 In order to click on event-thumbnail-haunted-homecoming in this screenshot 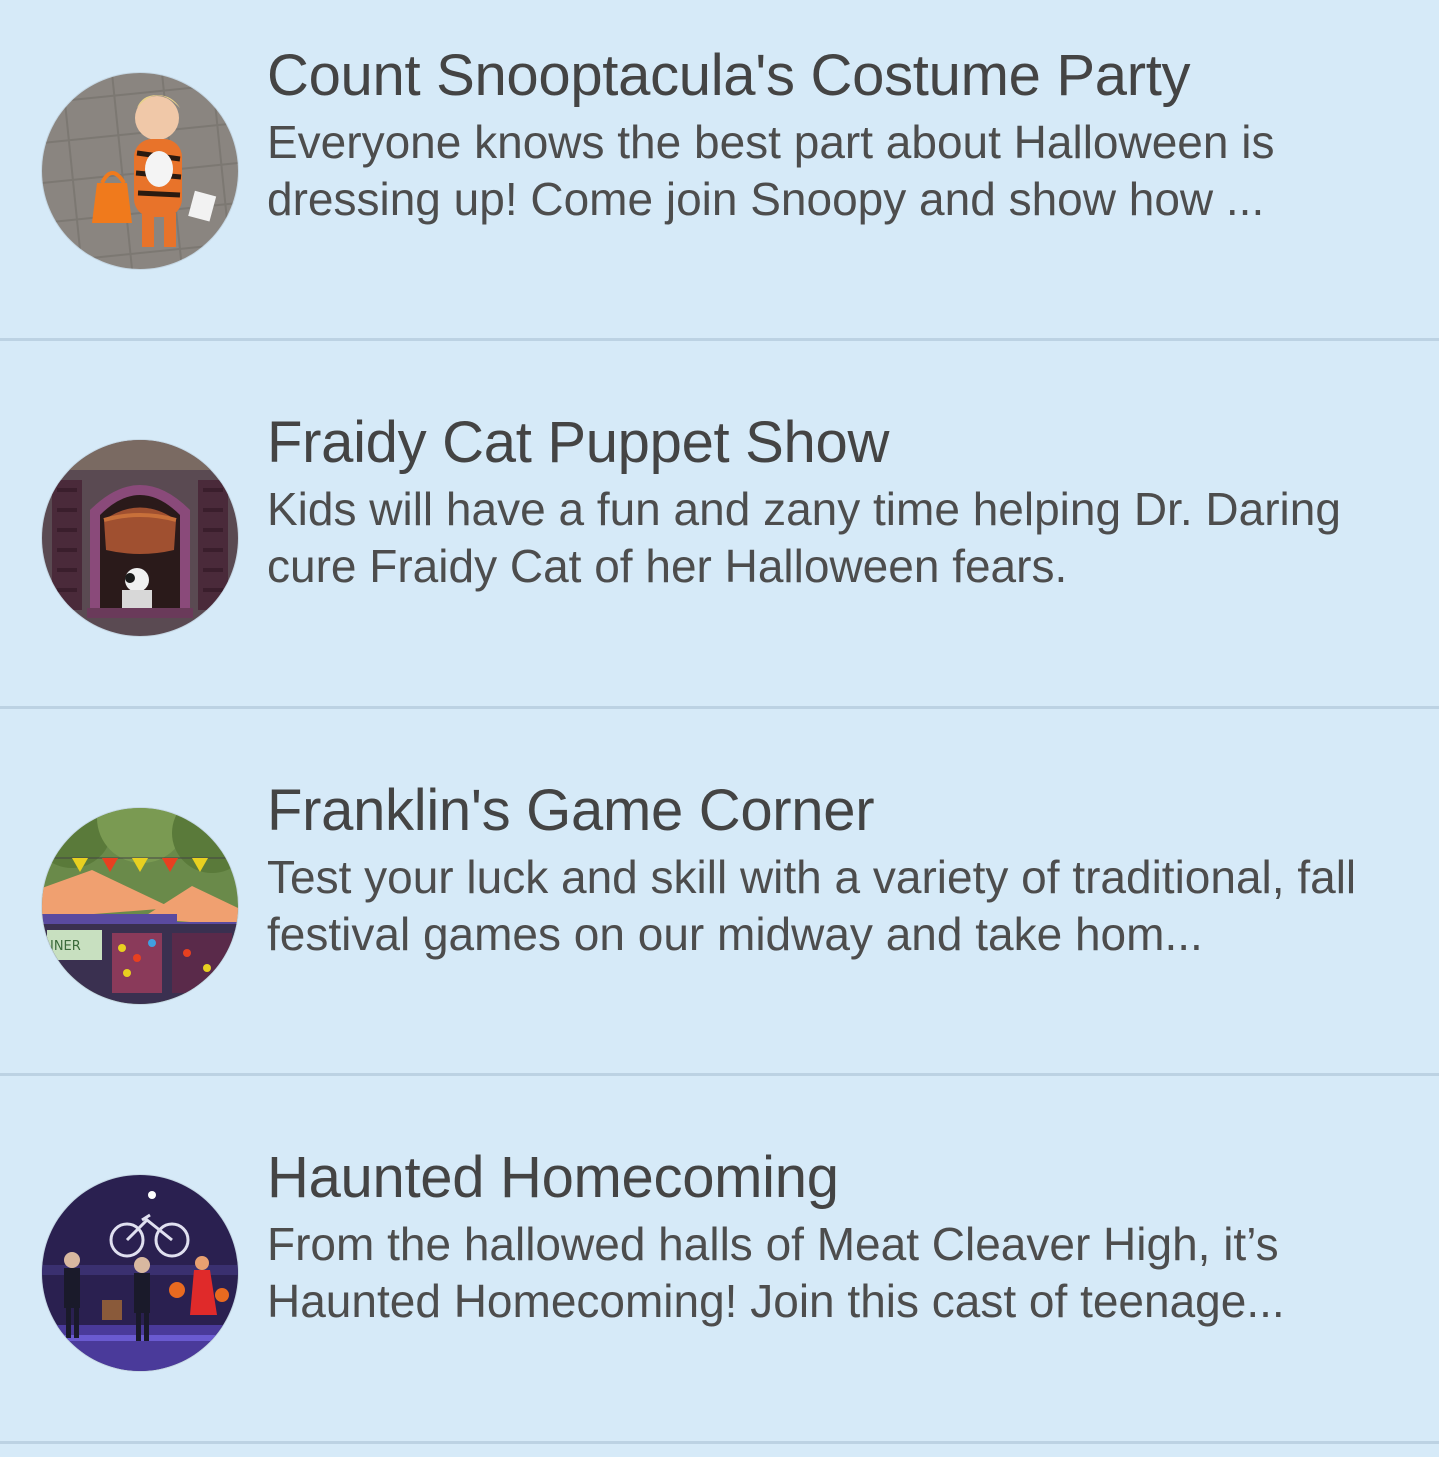, I will do `click(140, 1273)`.